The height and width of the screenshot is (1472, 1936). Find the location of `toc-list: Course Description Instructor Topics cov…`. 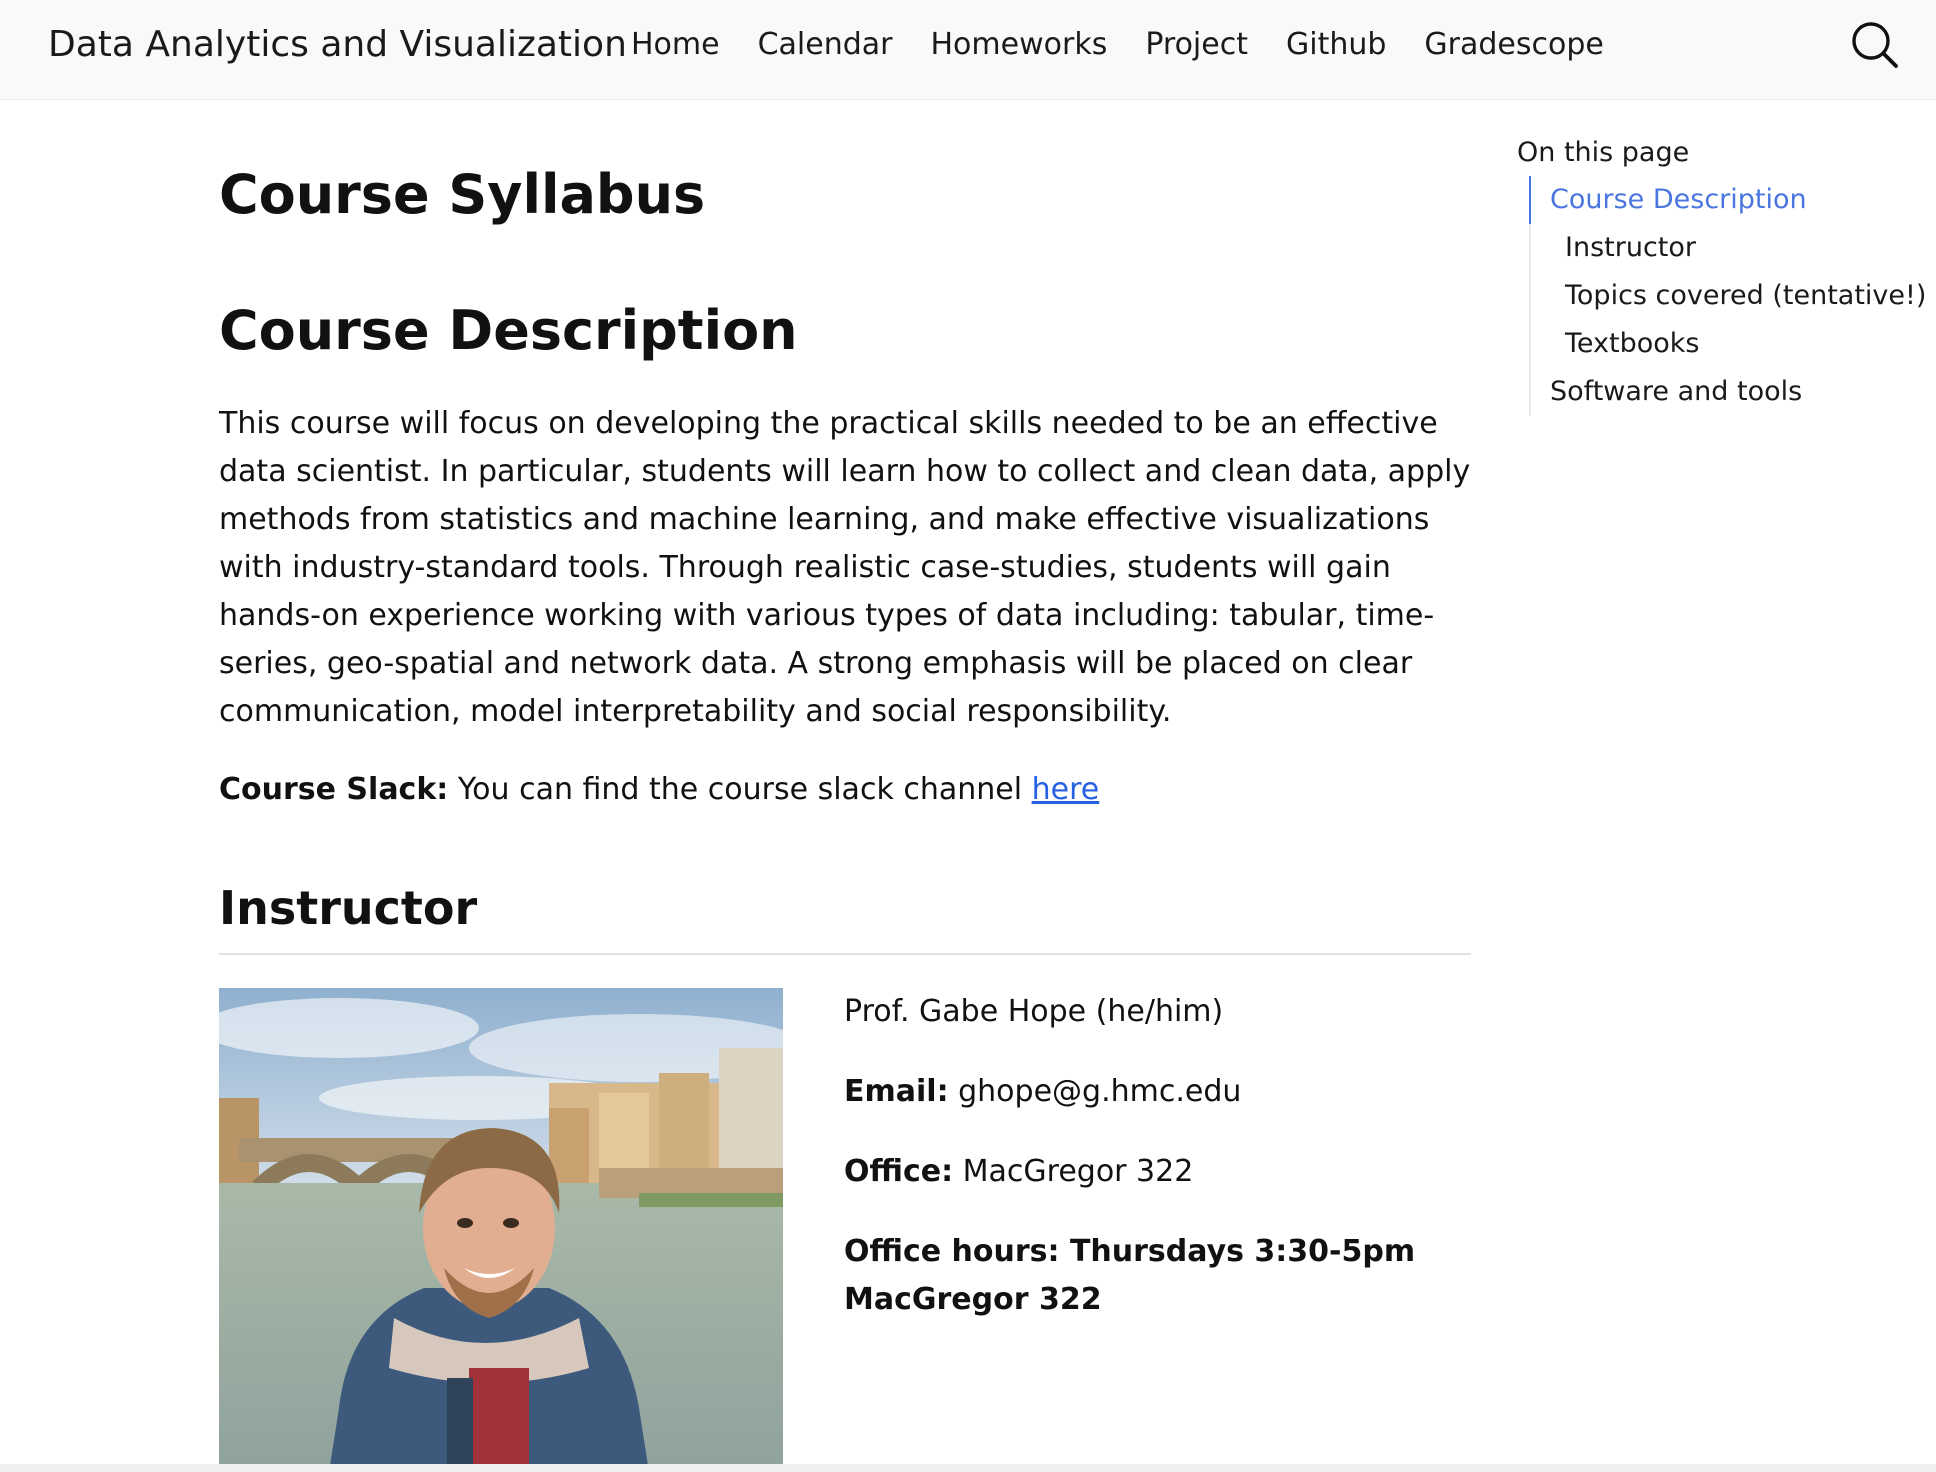

toc-list: Course Description Instructor Topics cov… is located at coordinates (1727, 296).